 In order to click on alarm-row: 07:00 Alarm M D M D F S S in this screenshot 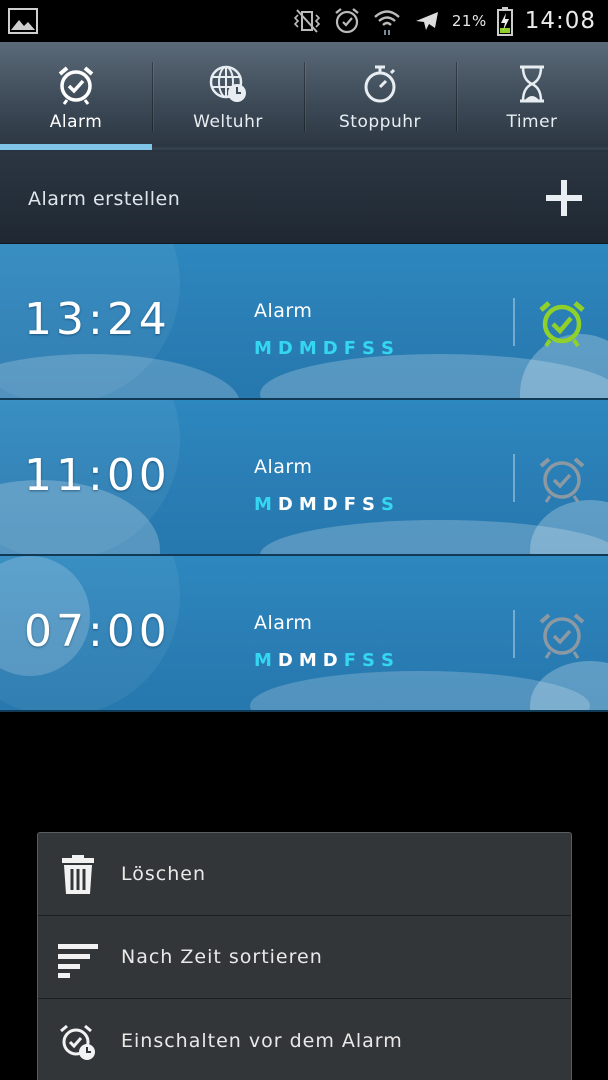, I will do `click(304, 634)`.